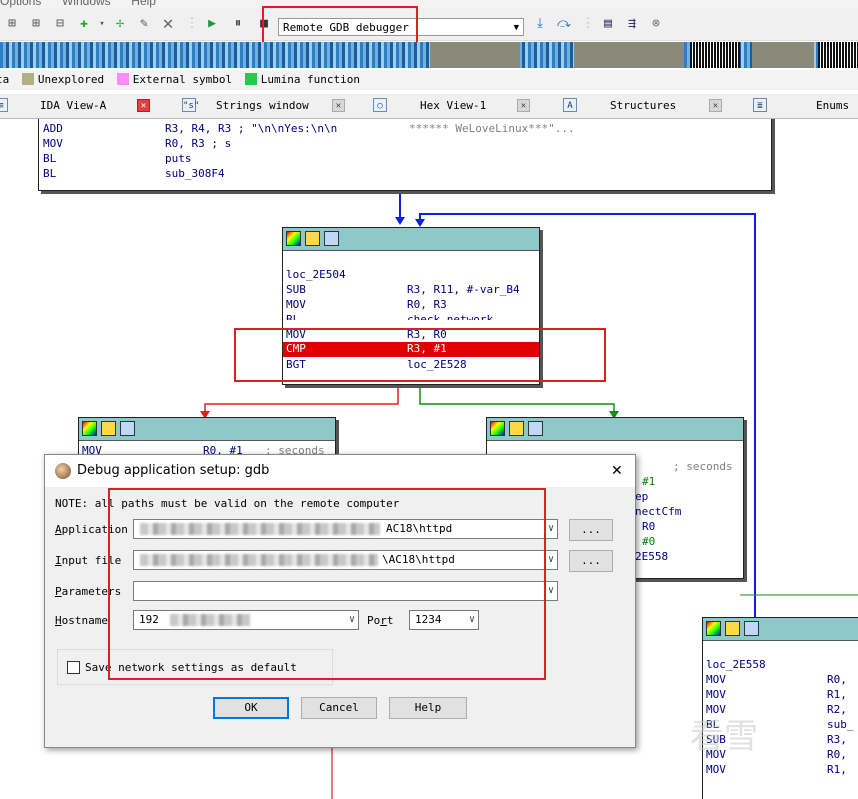 The image size is (858, 799). Describe the element at coordinates (736, 665) in the screenshot. I see `block-label: loc_2E558` at that location.